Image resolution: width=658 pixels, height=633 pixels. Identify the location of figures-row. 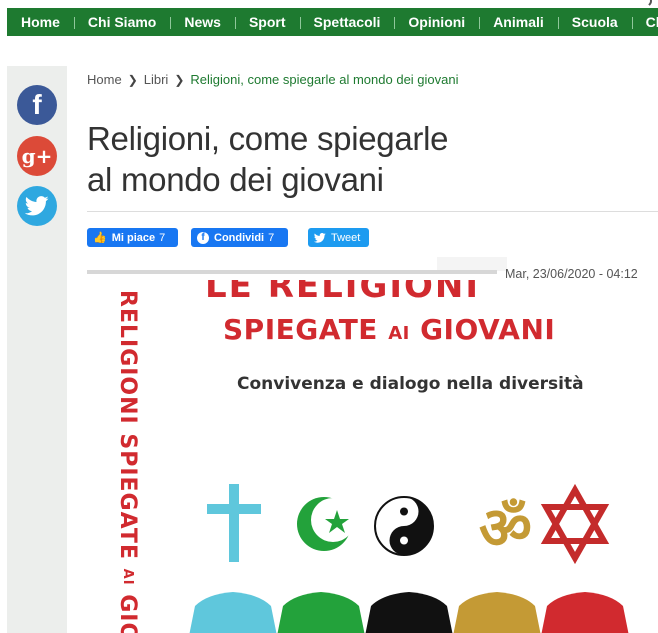
(409, 612).